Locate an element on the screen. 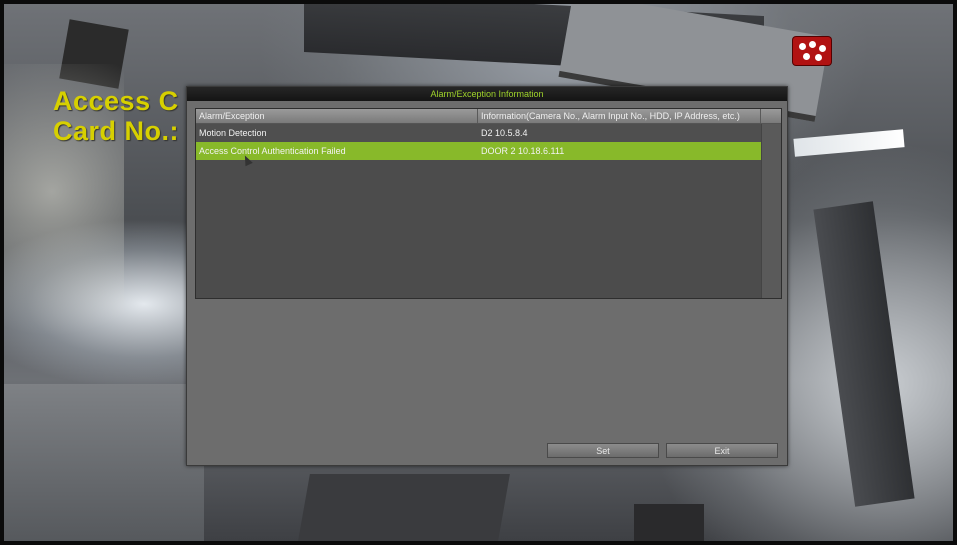 The height and width of the screenshot is (545, 957). list-scrollbar is located at coordinates (771, 211).